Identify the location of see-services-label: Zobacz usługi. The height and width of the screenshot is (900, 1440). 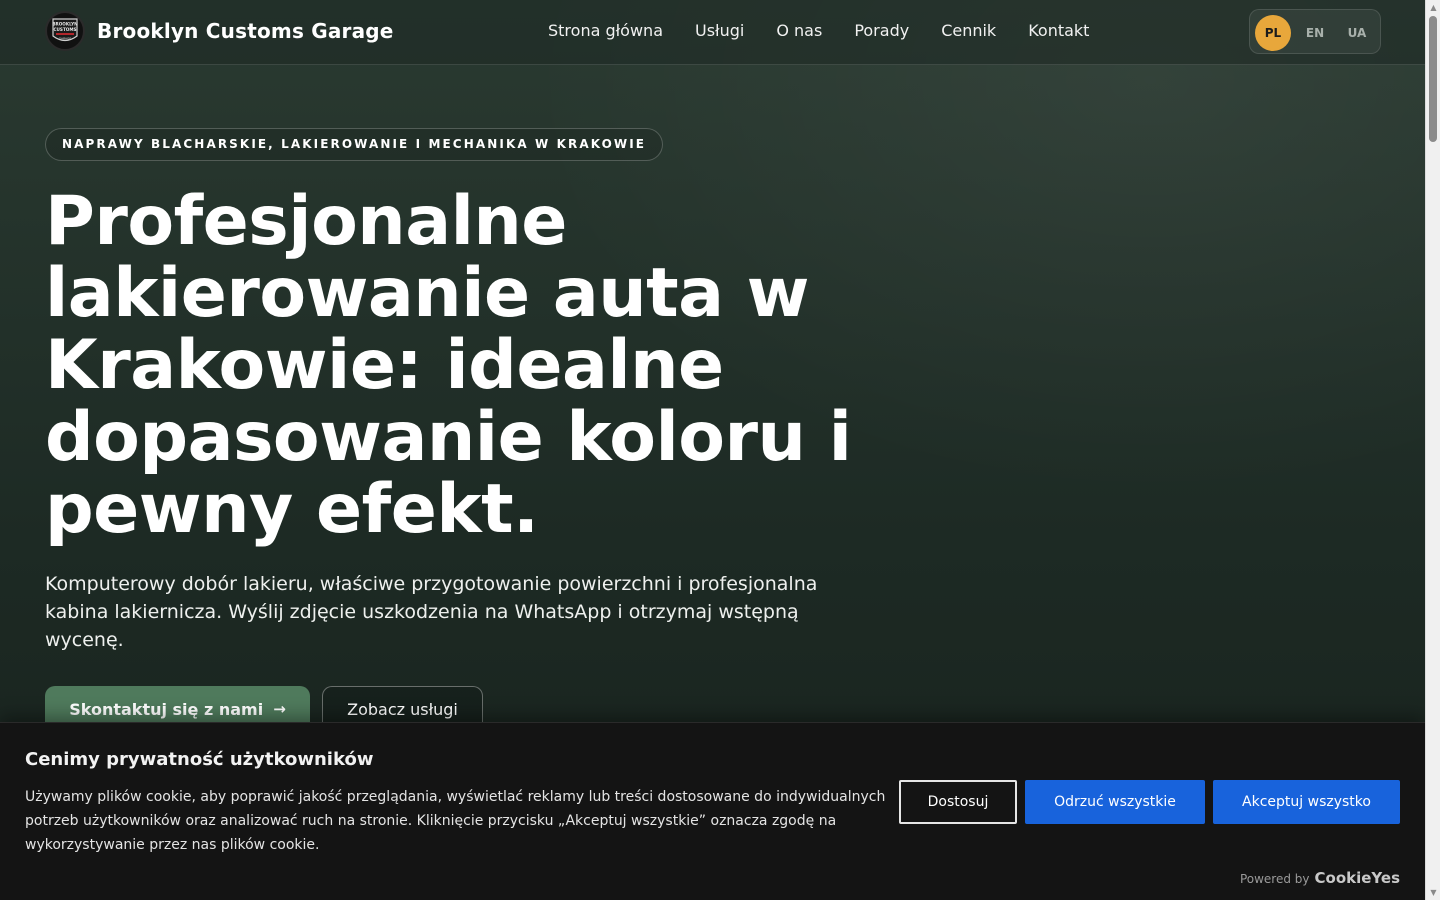
(402, 709).